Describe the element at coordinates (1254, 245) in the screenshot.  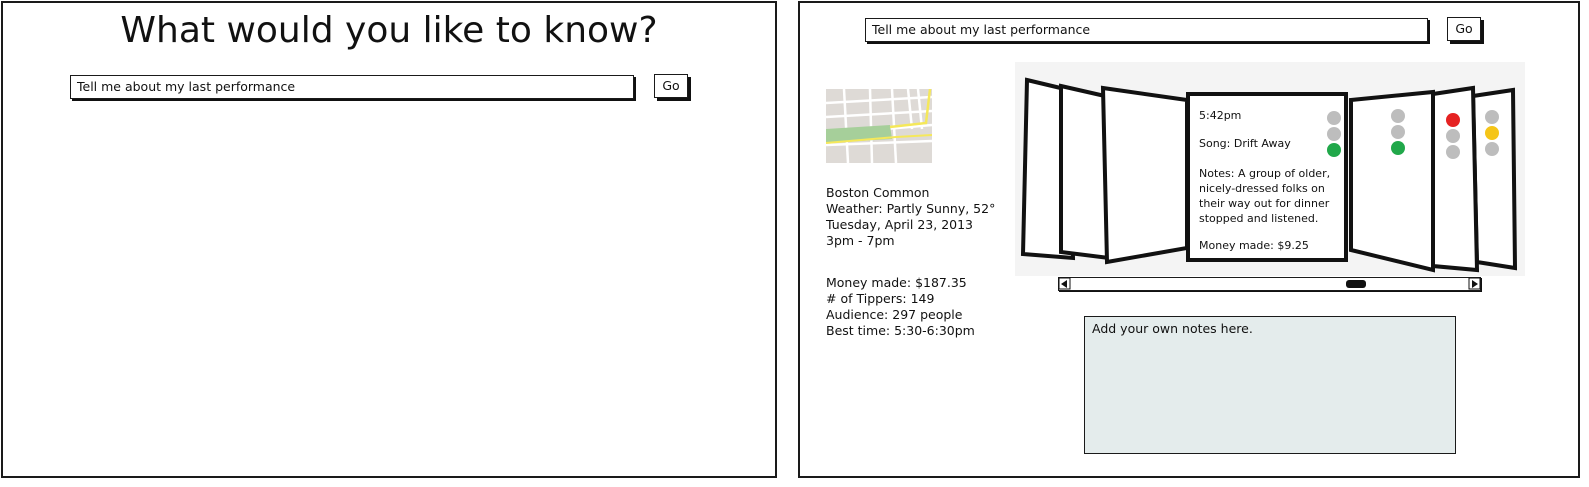
I see `card-money: Money made: $9.25` at that location.